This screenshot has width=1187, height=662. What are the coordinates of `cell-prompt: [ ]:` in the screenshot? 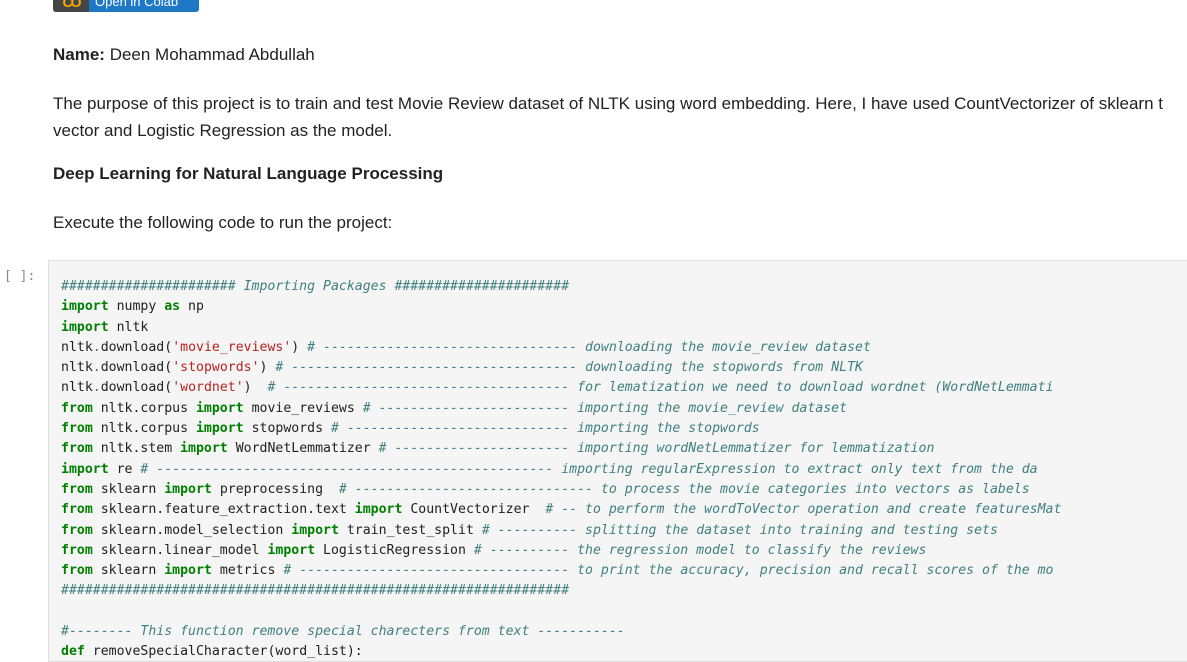 It's located at (20, 276).